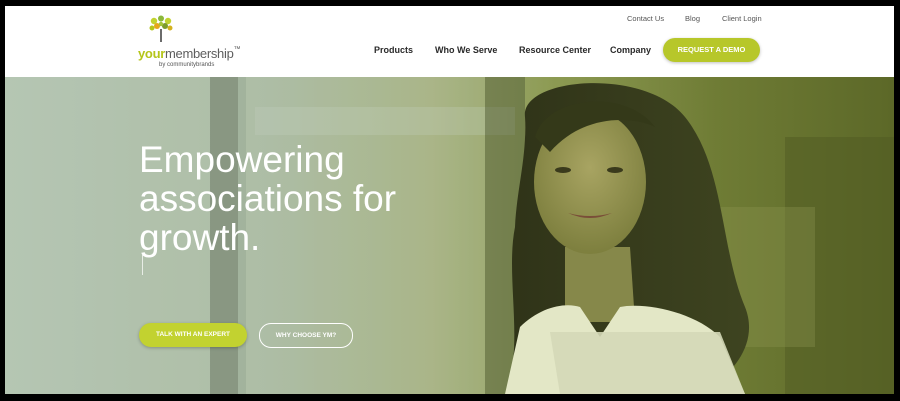  I want to click on hero-headline: Empowering associations for growth., so click(309, 198).